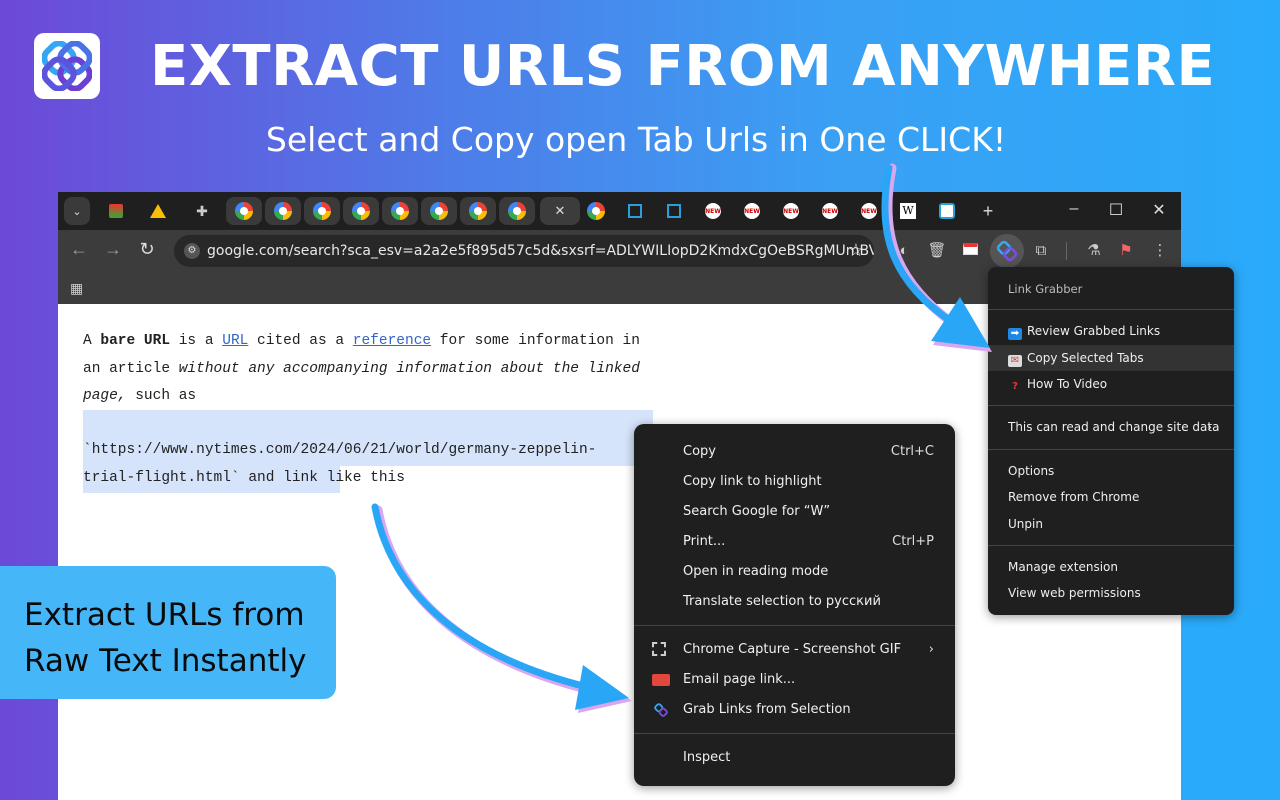 This screenshot has width=1280, height=800. I want to click on link-grabber-extension-button, so click(1007, 251).